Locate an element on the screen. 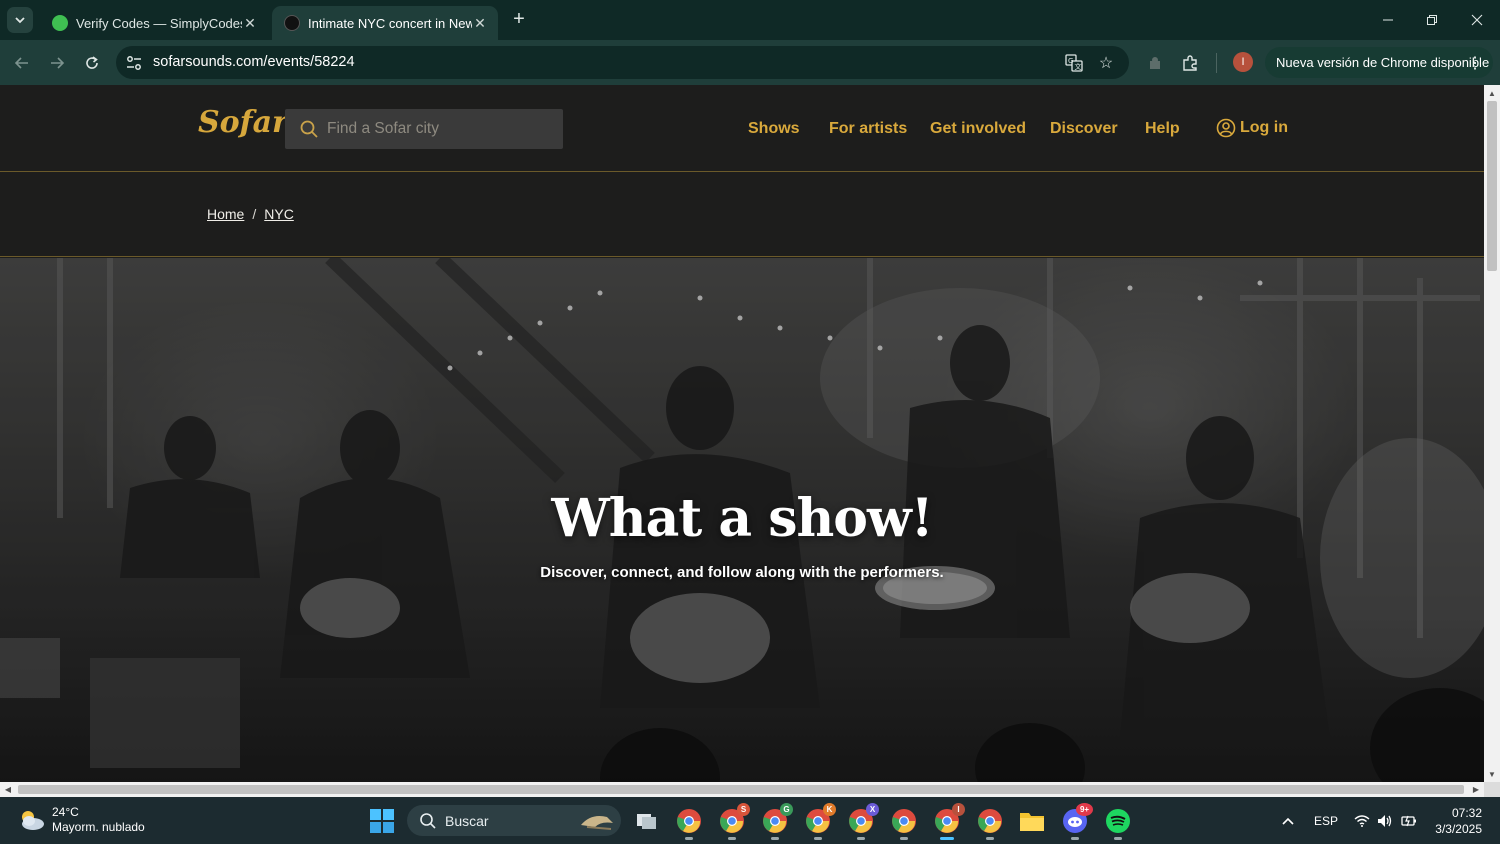  arrow-left-icon is located at coordinates (21, 63).